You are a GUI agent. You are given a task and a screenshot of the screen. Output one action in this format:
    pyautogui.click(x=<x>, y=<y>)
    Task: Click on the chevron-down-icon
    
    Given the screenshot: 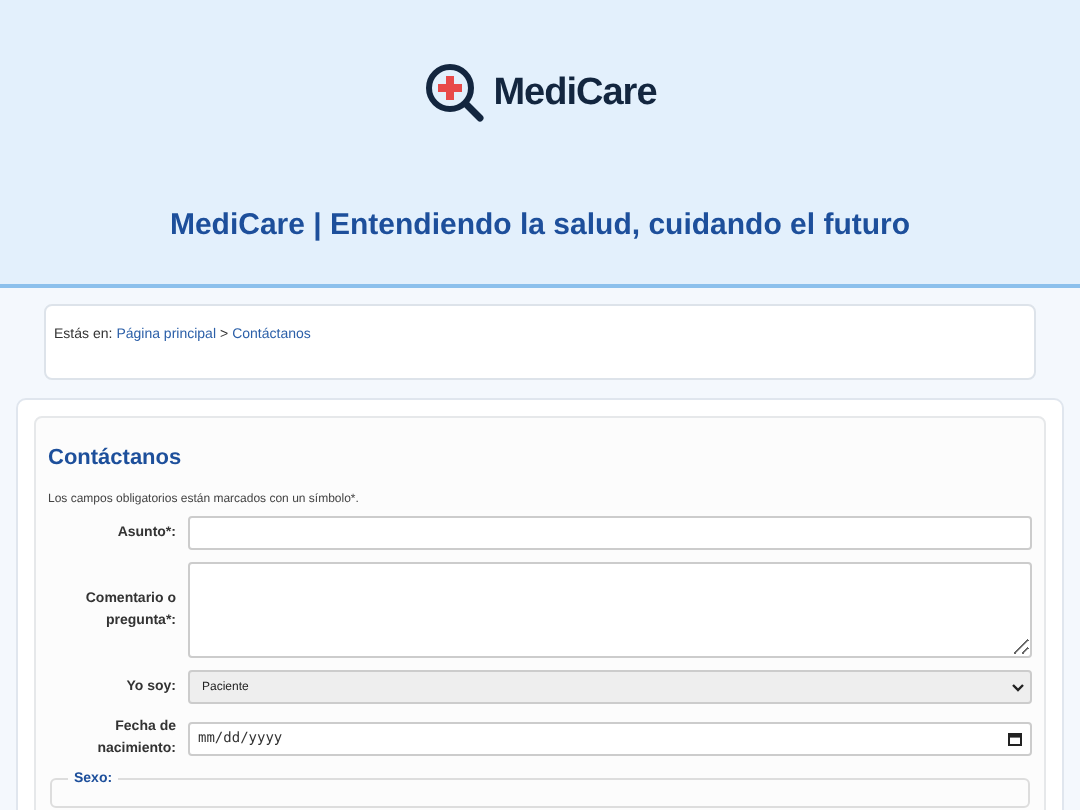 What is the action you would take?
    pyautogui.click(x=1018, y=687)
    